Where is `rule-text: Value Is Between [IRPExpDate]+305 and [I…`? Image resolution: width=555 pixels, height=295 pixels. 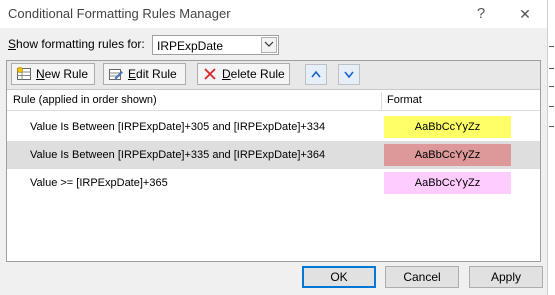
rule-text: Value Is Between [IRPExpDate]+305 and [I… is located at coordinates (178, 127).